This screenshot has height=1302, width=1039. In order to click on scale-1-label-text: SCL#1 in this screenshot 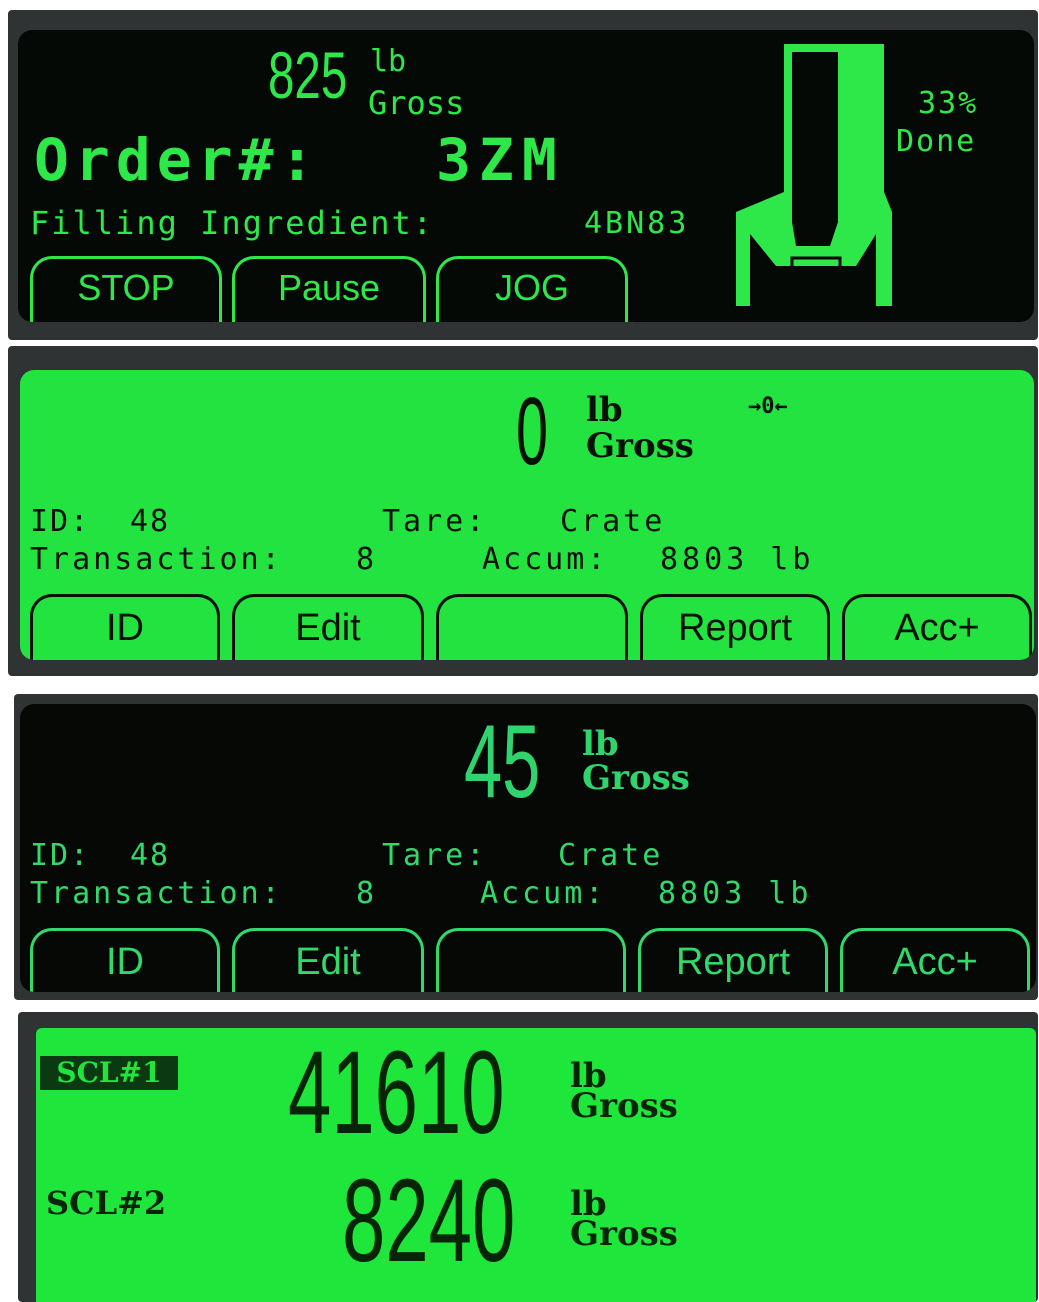, I will do `click(109, 1072)`.